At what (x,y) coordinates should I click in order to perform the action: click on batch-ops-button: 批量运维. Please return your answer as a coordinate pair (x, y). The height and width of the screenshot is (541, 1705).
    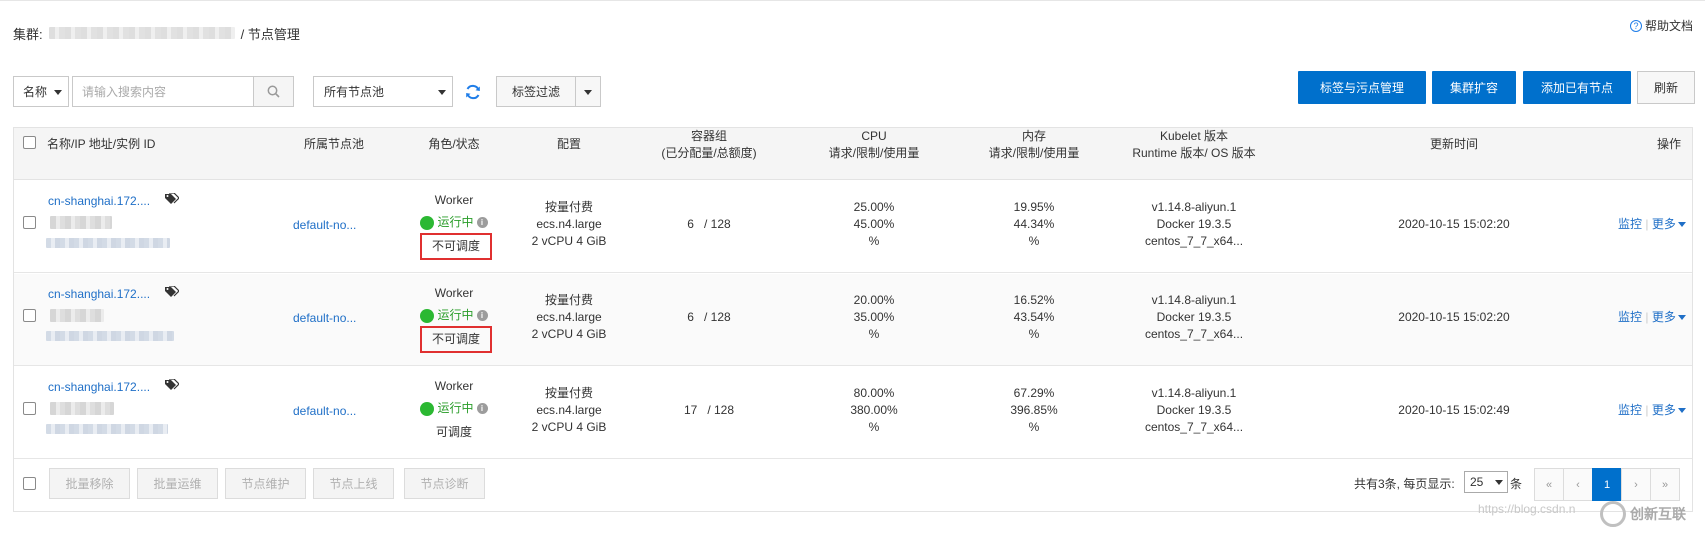
    Looking at the image, I should click on (177, 483).